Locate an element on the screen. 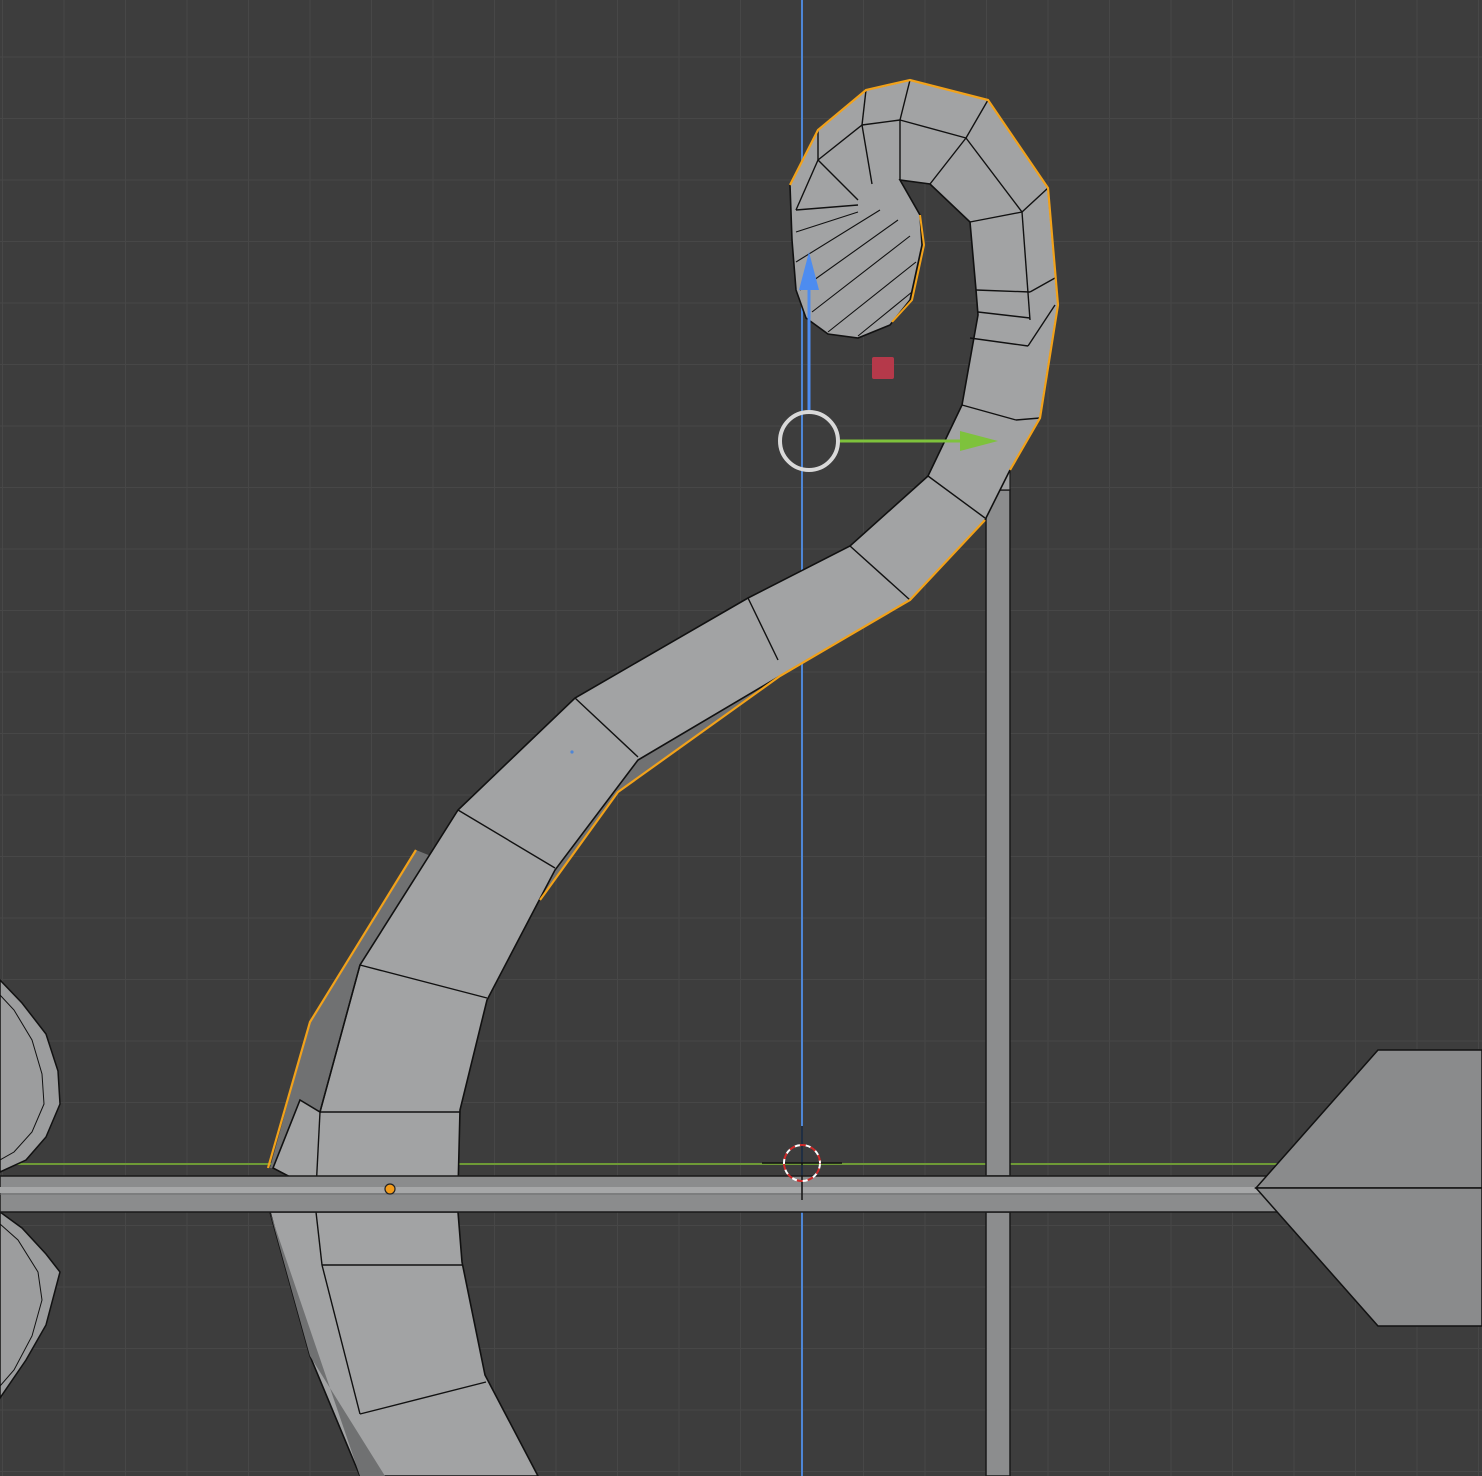  object-origin is located at coordinates (390, 1189).